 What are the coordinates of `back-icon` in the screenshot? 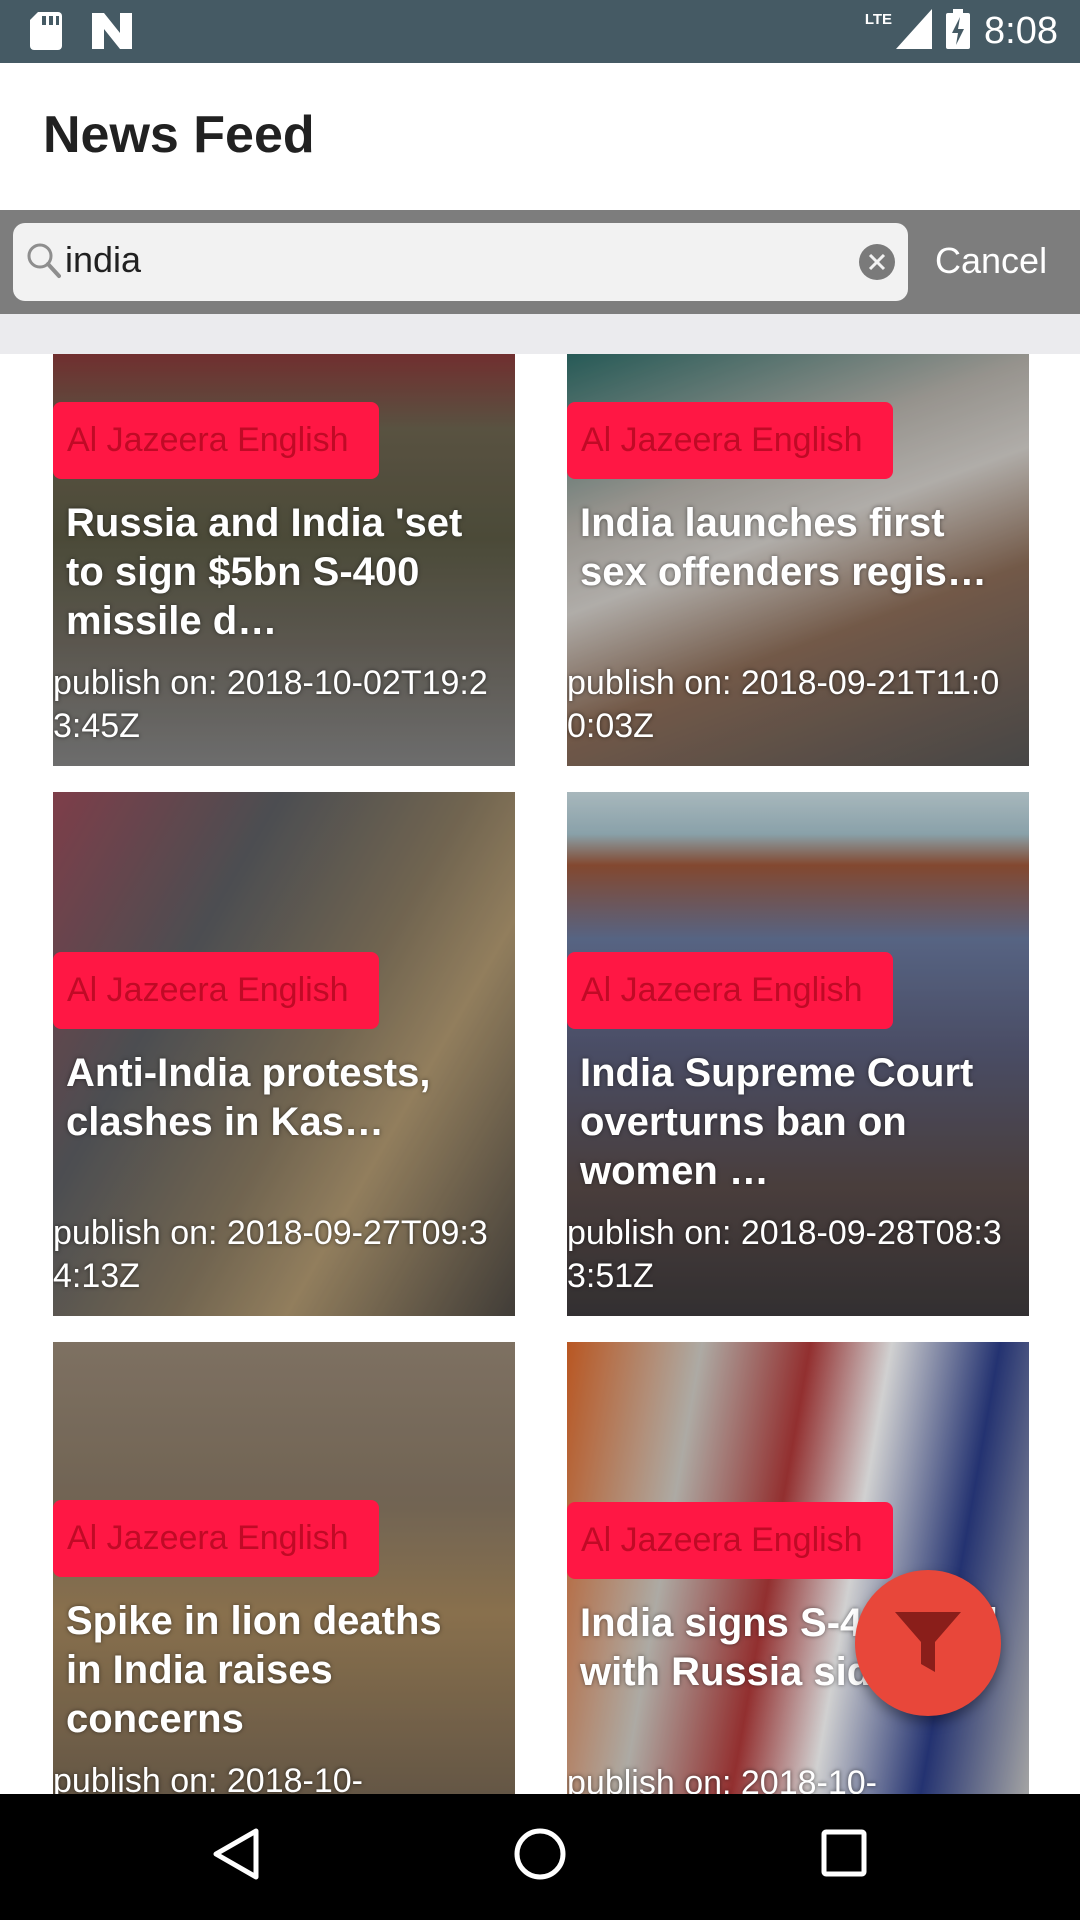 It's located at (236, 1856).